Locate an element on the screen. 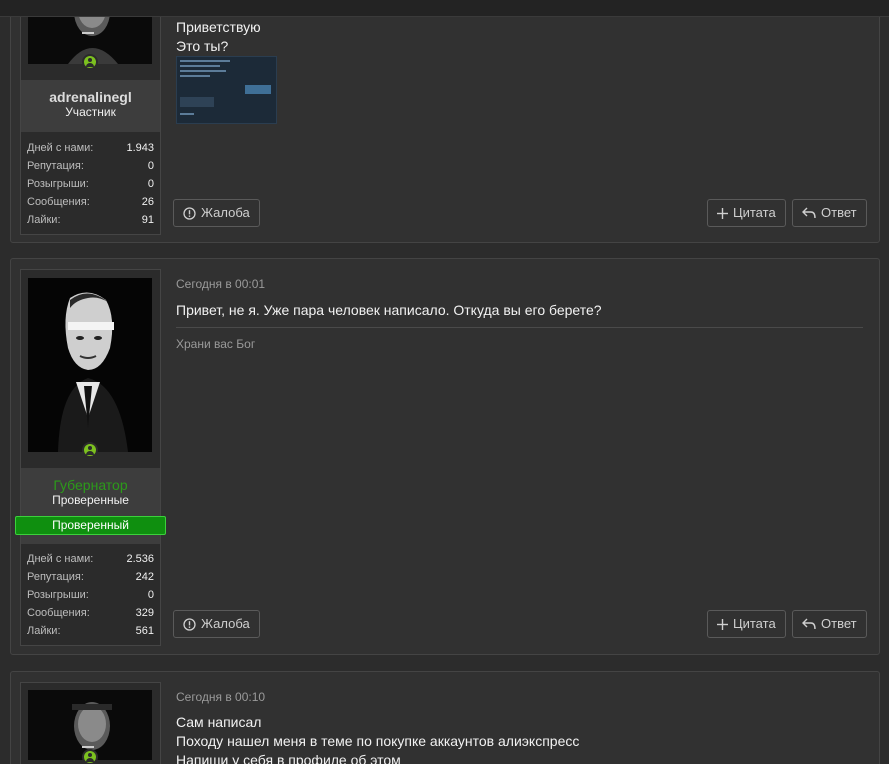  post-date: Сегодня в 00:10 is located at coordinates (220, 697).